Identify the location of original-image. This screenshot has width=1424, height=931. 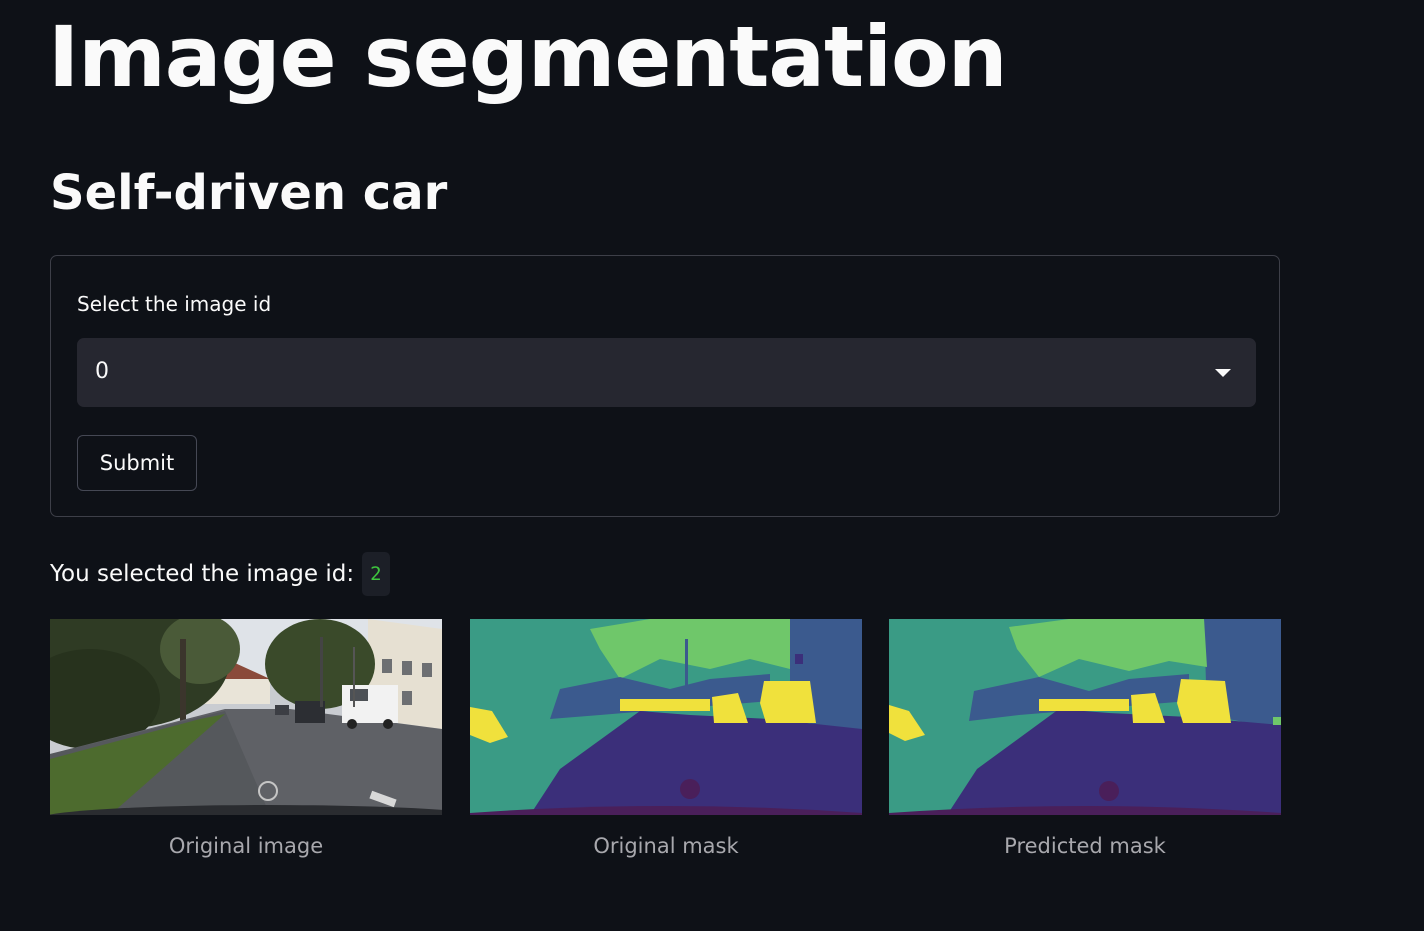
(246, 717).